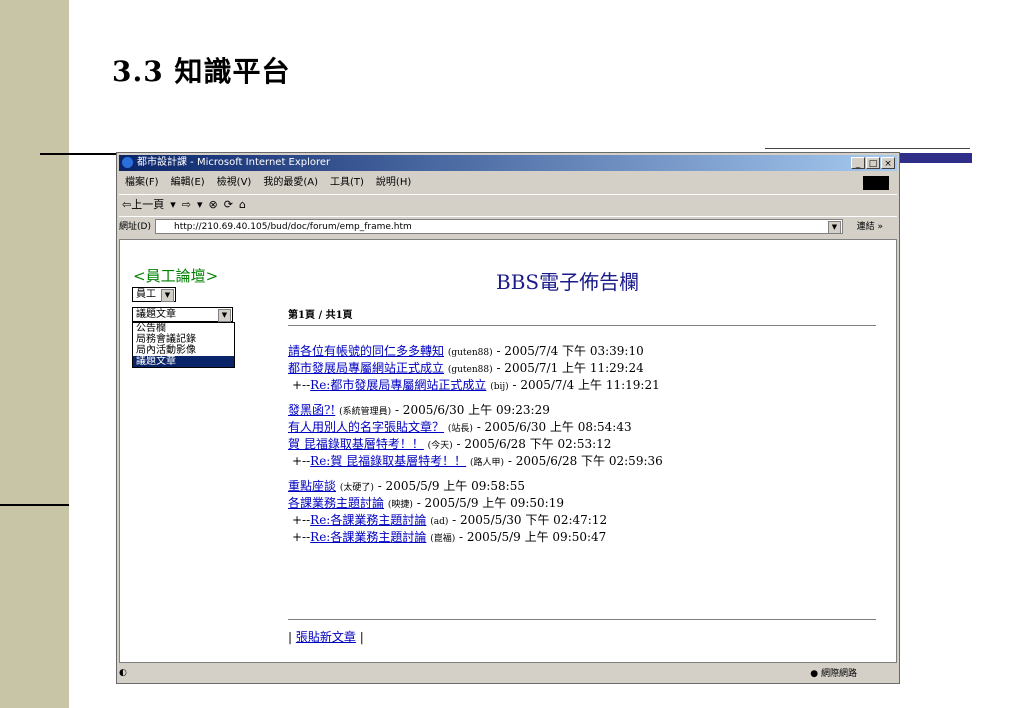 Image resolution: width=1023 pixels, height=708 pixels. I want to click on toolbar: ⇦上一頁 ▾ ⇨ ▾ ⊗ ⟳ ⌂, so click(508, 204).